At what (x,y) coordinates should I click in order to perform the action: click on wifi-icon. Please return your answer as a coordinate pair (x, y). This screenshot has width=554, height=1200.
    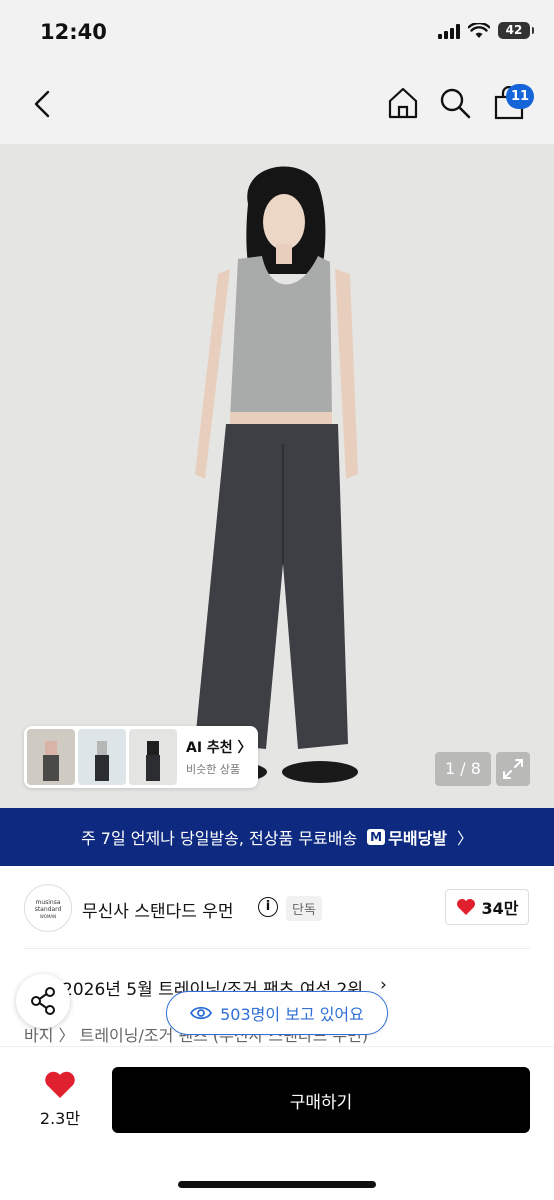
    Looking at the image, I should click on (479, 30).